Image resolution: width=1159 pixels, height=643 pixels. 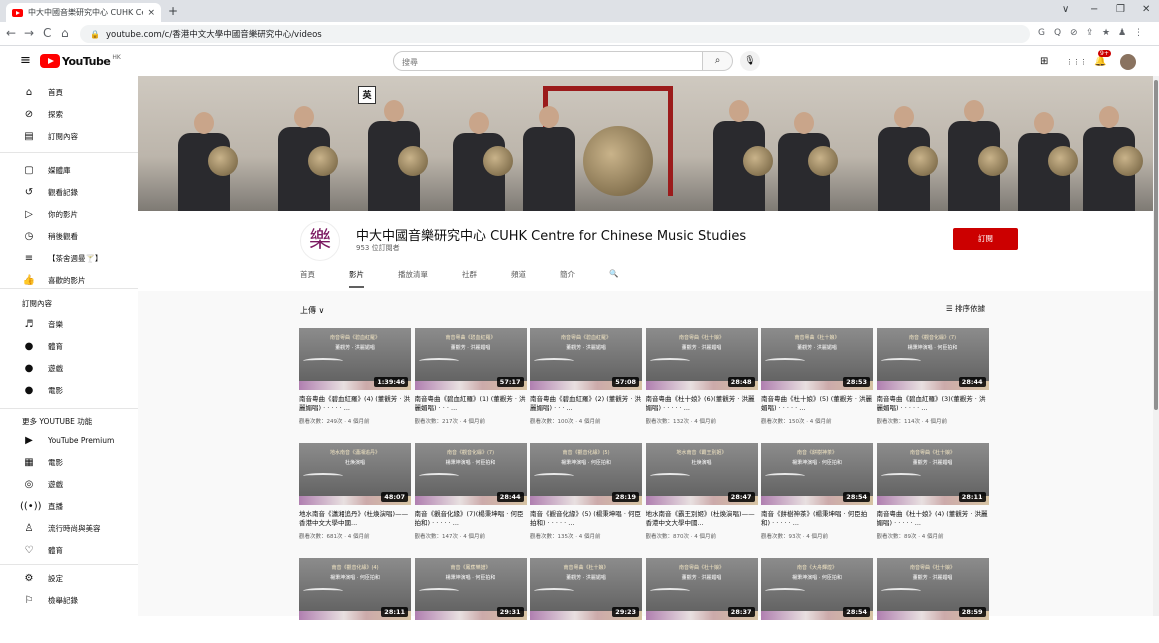 What do you see at coordinates (69, 484) in the screenshot?
I see `sidebar-item-gaming-hub: ◎ 遊戲` at bounding box center [69, 484].